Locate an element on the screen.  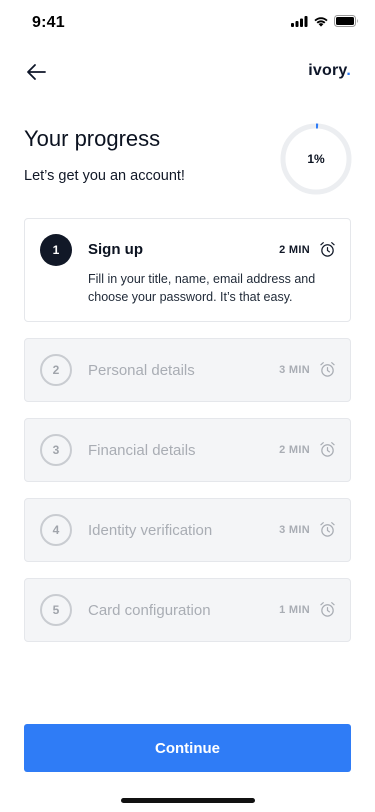
battery-icon is located at coordinates (346, 21).